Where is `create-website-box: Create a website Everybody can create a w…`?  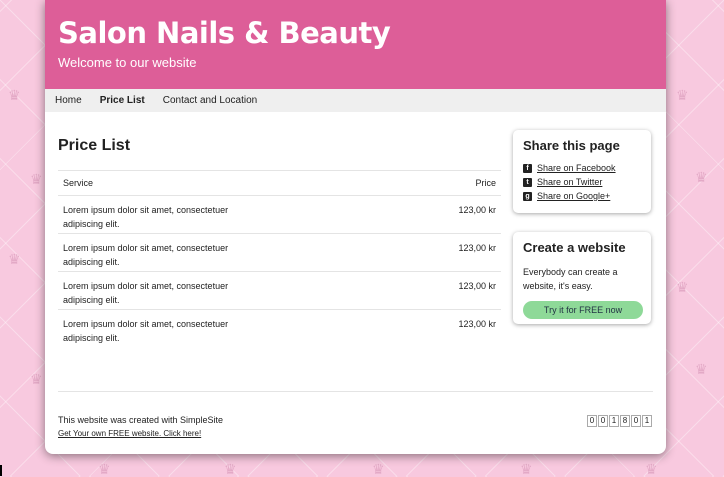 create-website-box: Create a website Everybody can create a w… is located at coordinates (582, 278).